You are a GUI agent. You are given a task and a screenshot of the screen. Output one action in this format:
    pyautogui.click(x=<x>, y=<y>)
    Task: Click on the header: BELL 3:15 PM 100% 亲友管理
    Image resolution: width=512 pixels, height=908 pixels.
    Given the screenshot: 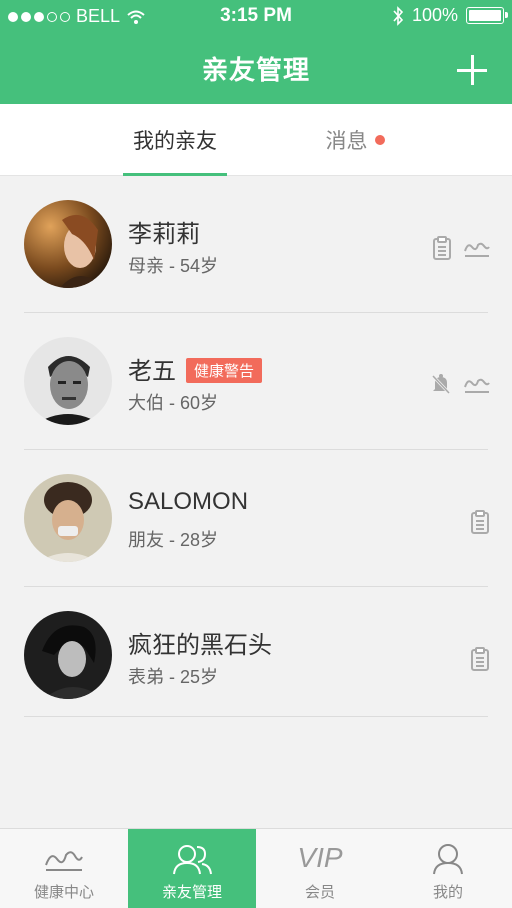 What is the action you would take?
    pyautogui.click(x=256, y=52)
    